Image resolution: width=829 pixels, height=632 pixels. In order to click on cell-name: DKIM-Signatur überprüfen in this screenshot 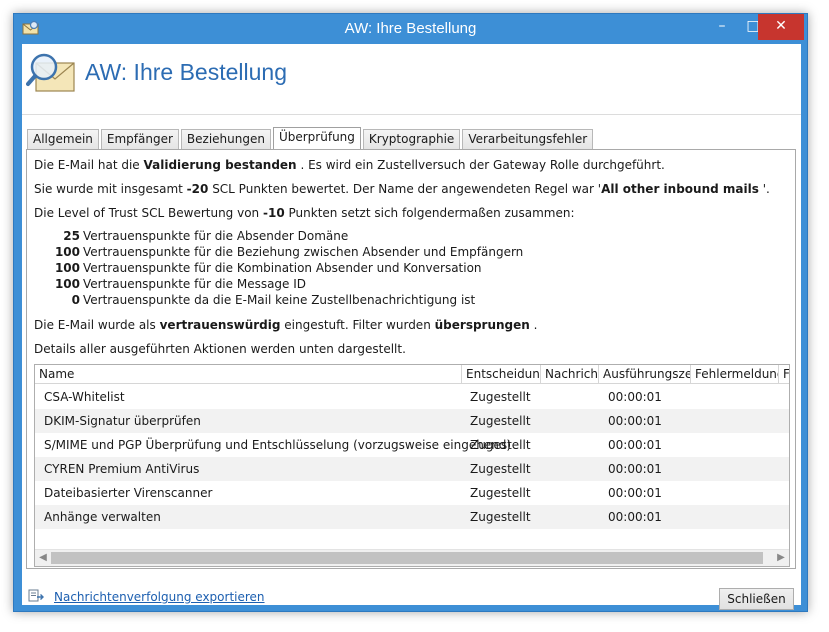, I will do `click(122, 421)`.